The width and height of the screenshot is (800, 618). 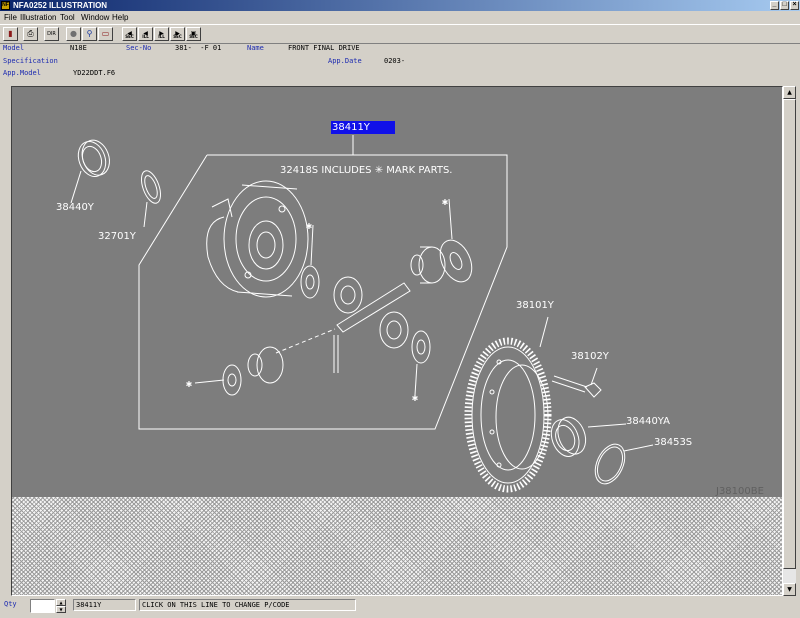 I want to click on qty-up-button: ▲, so click(x=61, y=602).